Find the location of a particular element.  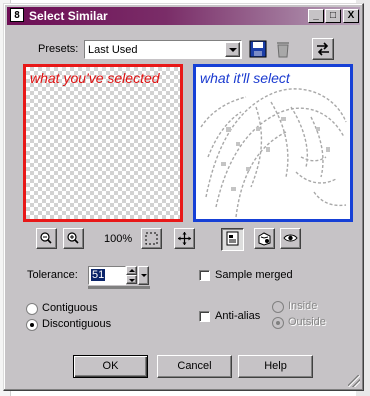

zoom-in-button is located at coordinates (73, 238).